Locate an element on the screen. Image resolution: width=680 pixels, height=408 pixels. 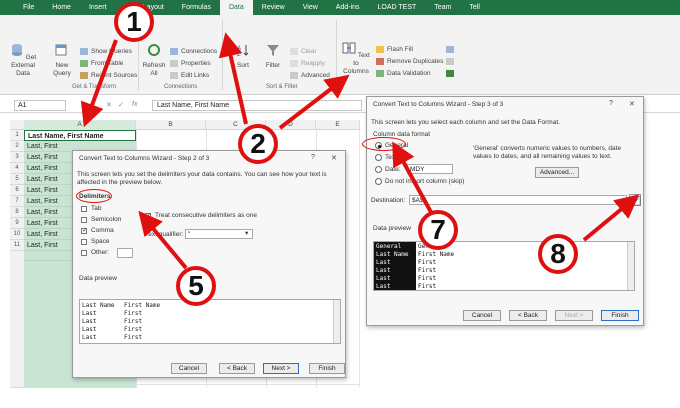
arrow-step1 is located at coordinates (99, 83).